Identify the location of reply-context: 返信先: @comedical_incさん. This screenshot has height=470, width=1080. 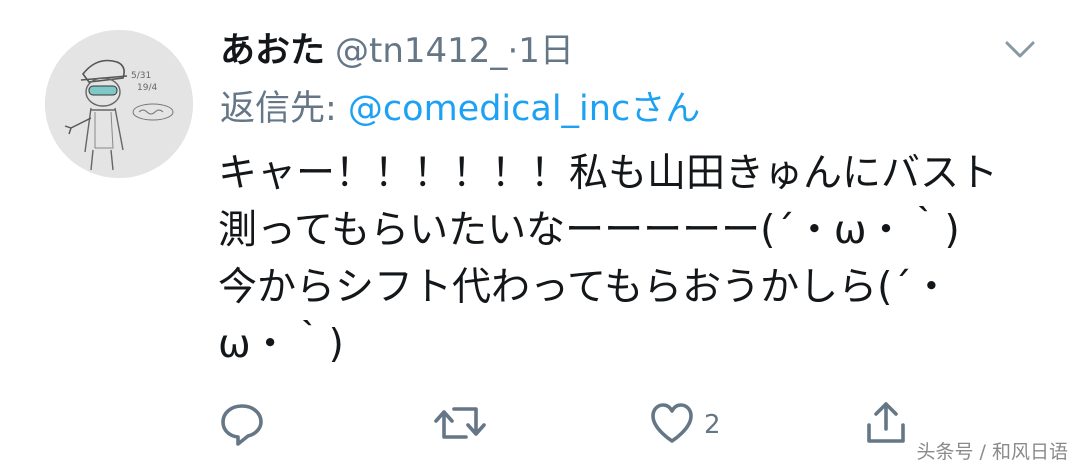
(460, 105).